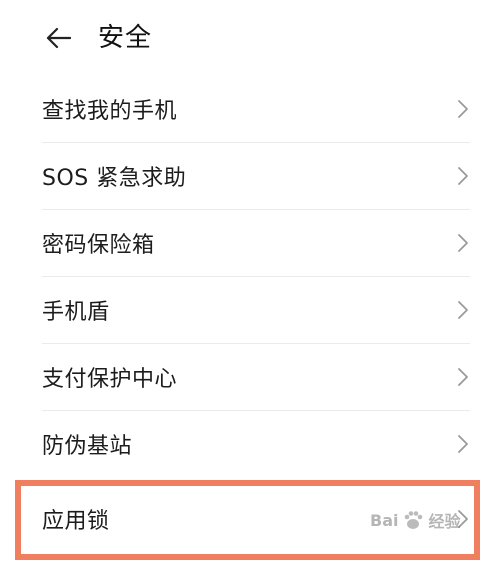 This screenshot has width=500, height=568. Describe the element at coordinates (76, 521) in the screenshot. I see `list-item-label: 应用锁` at that location.